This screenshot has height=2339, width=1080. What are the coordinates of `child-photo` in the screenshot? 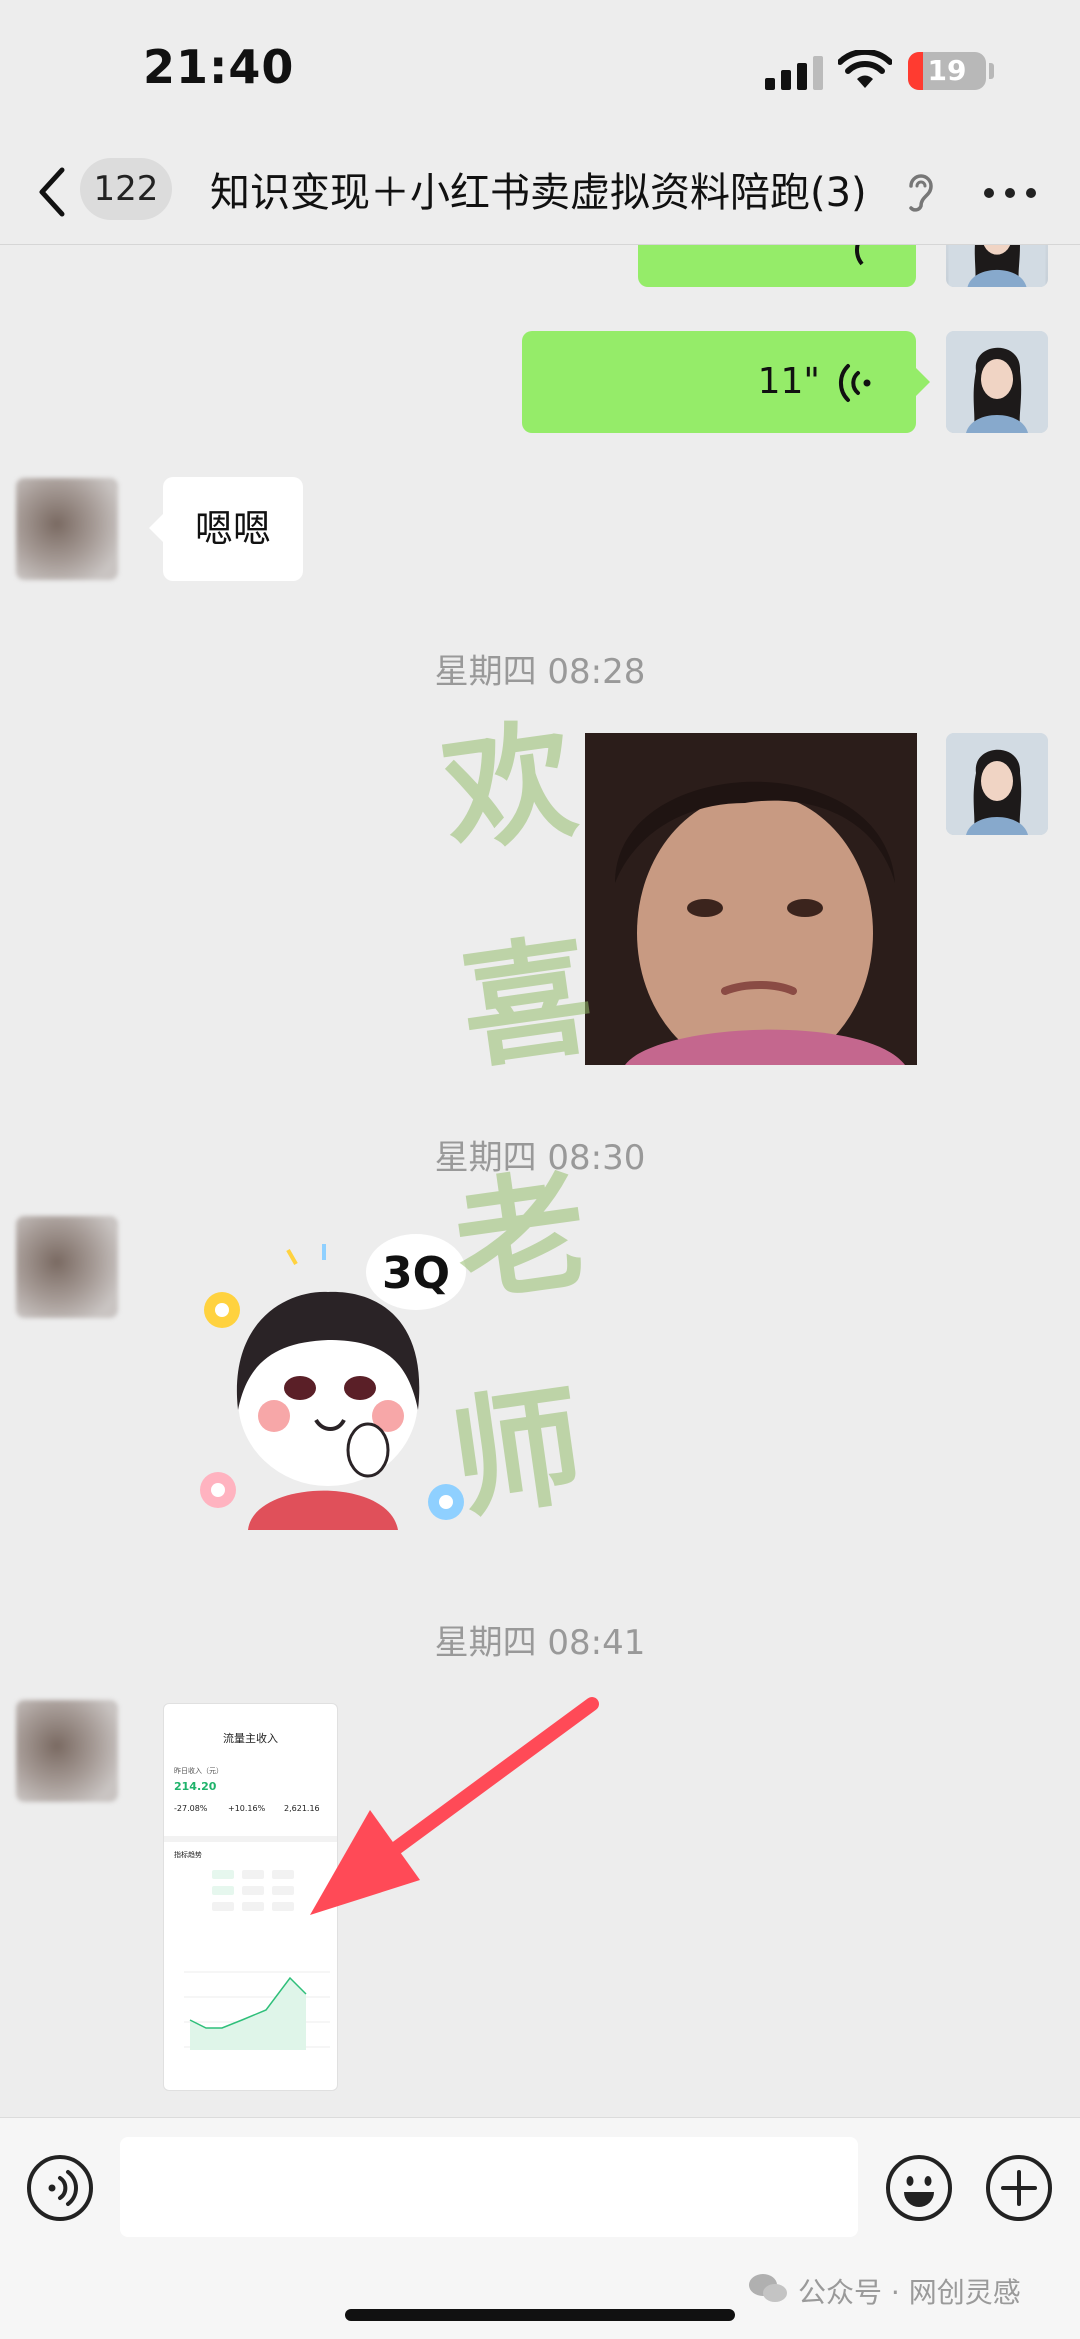 It's located at (751, 899).